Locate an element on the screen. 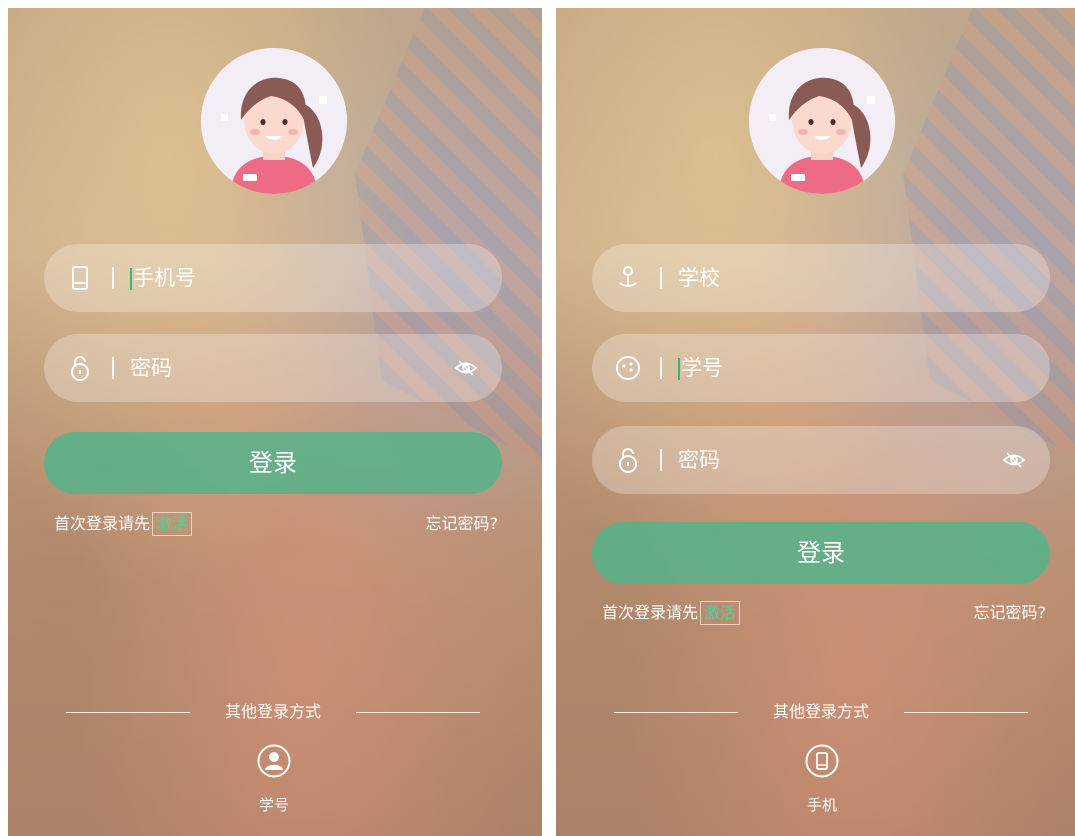 The image size is (1075, 836). alt-login-label: 手机 is located at coordinates (822, 804).